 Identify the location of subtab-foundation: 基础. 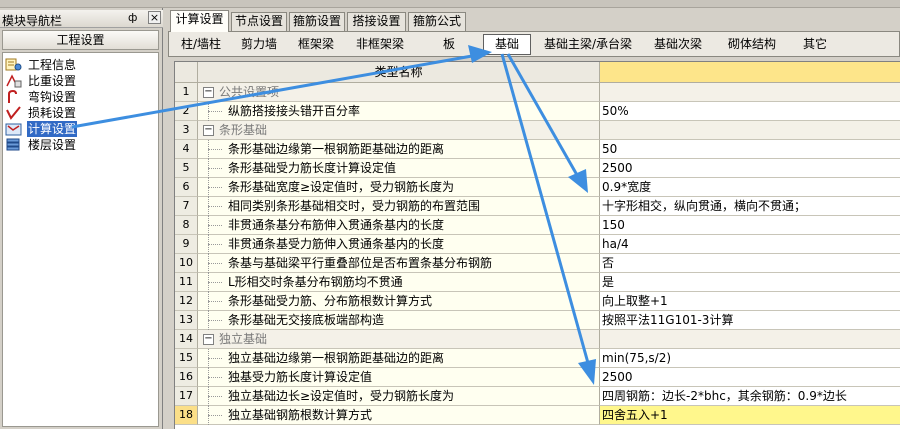
(507, 44).